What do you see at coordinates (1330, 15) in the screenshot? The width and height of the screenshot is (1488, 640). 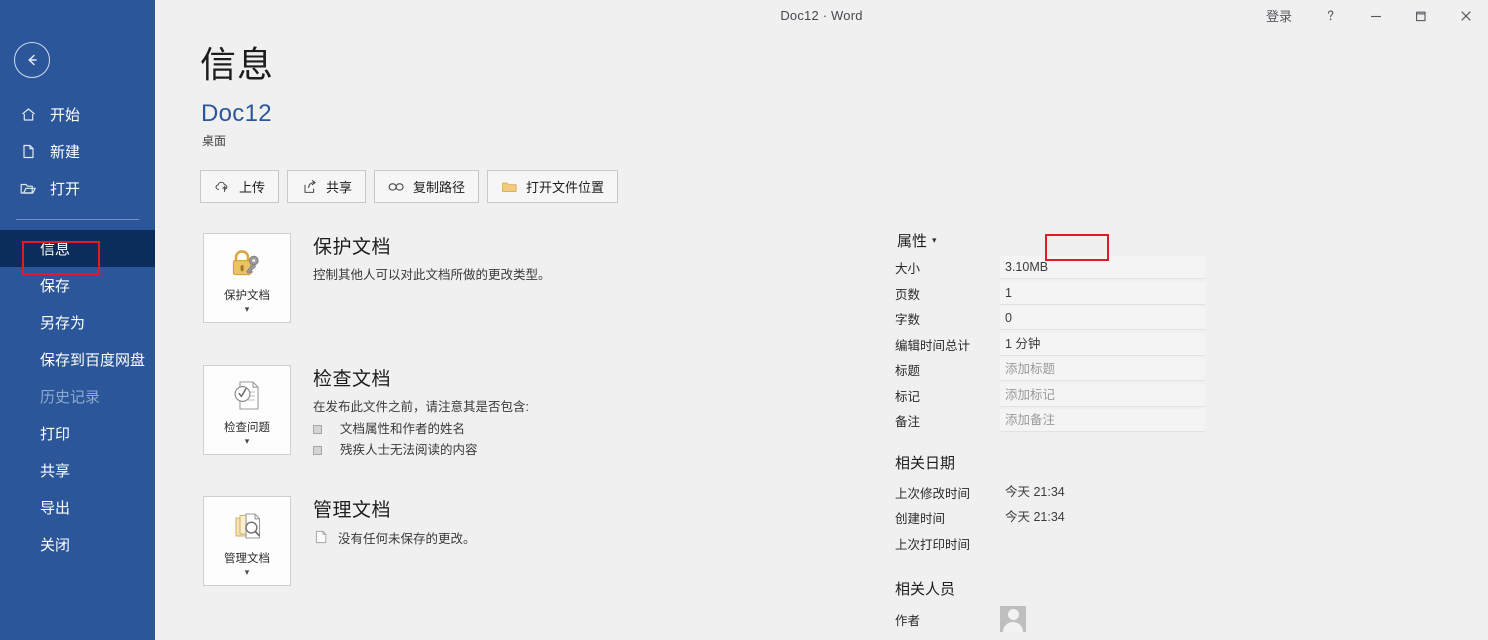 I see `help-icon` at bounding box center [1330, 15].